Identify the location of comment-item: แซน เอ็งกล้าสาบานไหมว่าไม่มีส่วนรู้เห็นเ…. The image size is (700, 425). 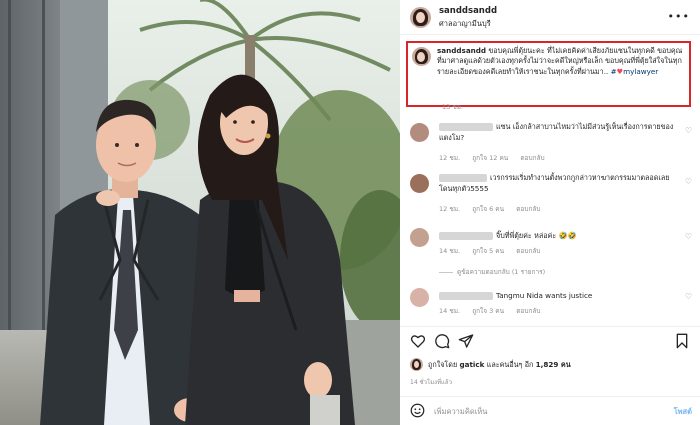
(550, 143).